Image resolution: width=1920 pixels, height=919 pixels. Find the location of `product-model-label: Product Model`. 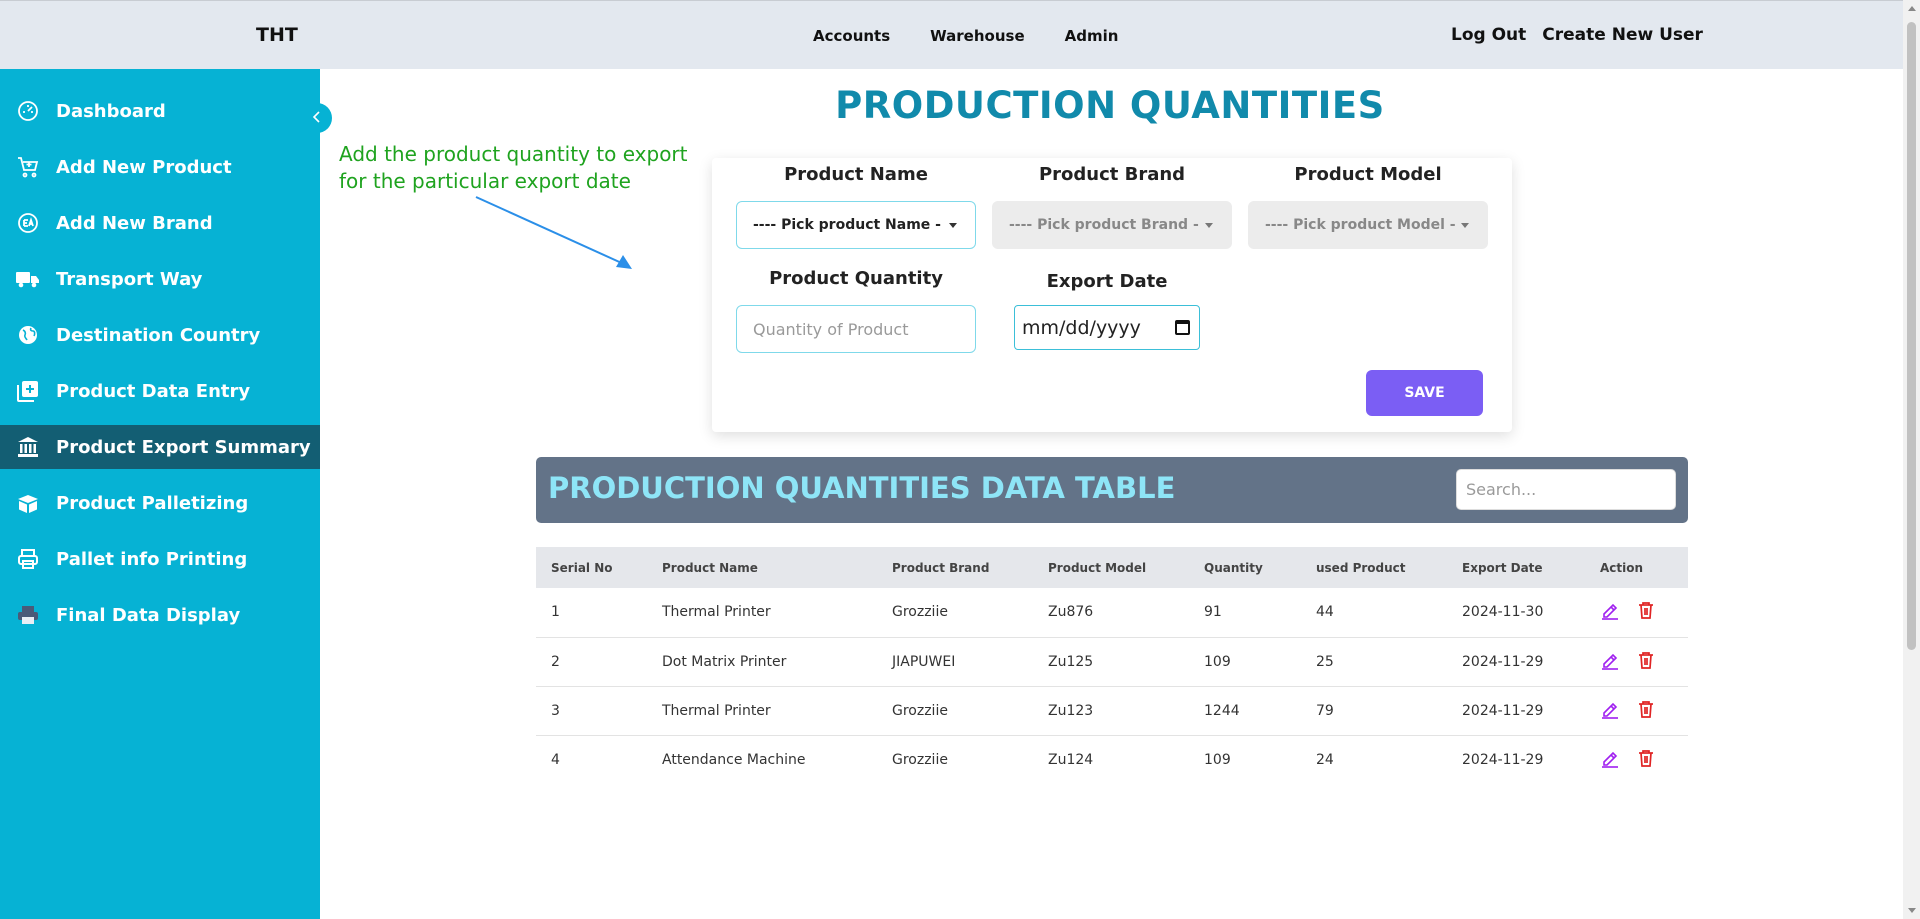

product-model-label: Product Model is located at coordinates (1368, 174).